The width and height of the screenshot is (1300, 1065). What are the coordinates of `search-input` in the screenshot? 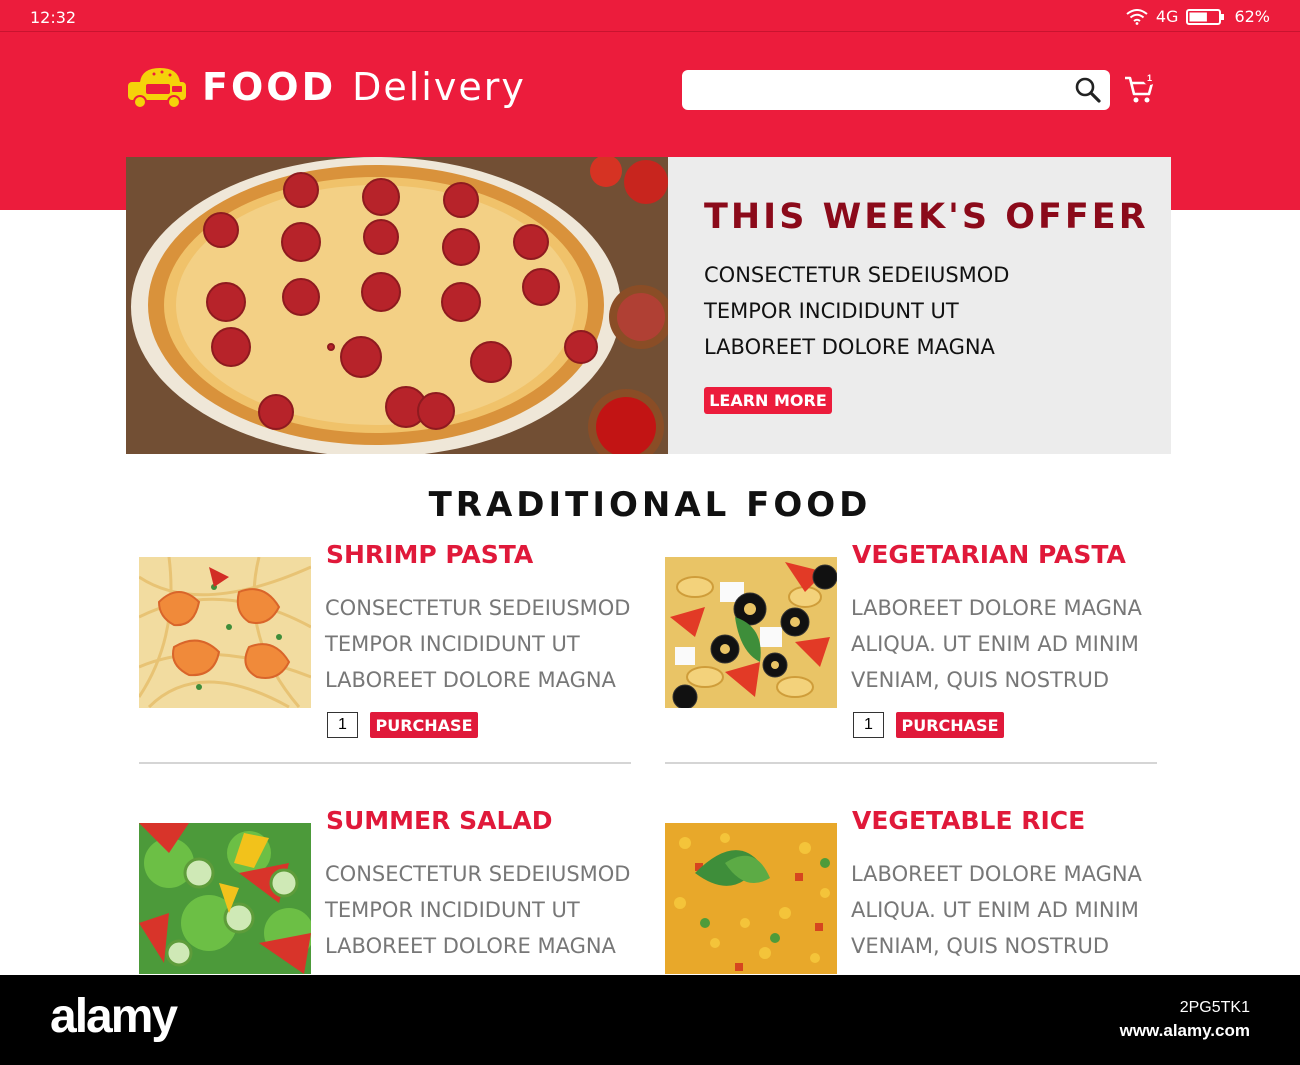 It's located at (879, 90).